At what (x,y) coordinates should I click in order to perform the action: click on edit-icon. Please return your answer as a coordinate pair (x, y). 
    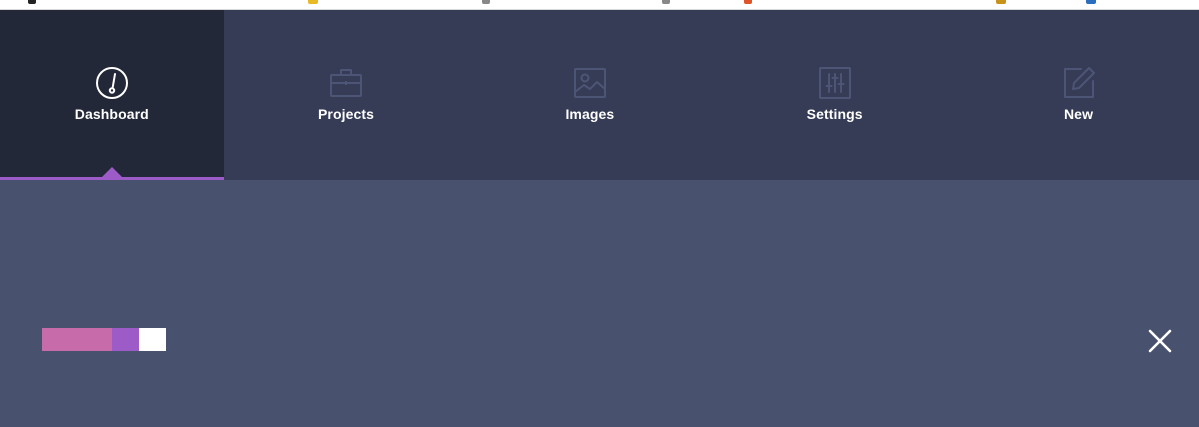
    Looking at the image, I should click on (1079, 82).